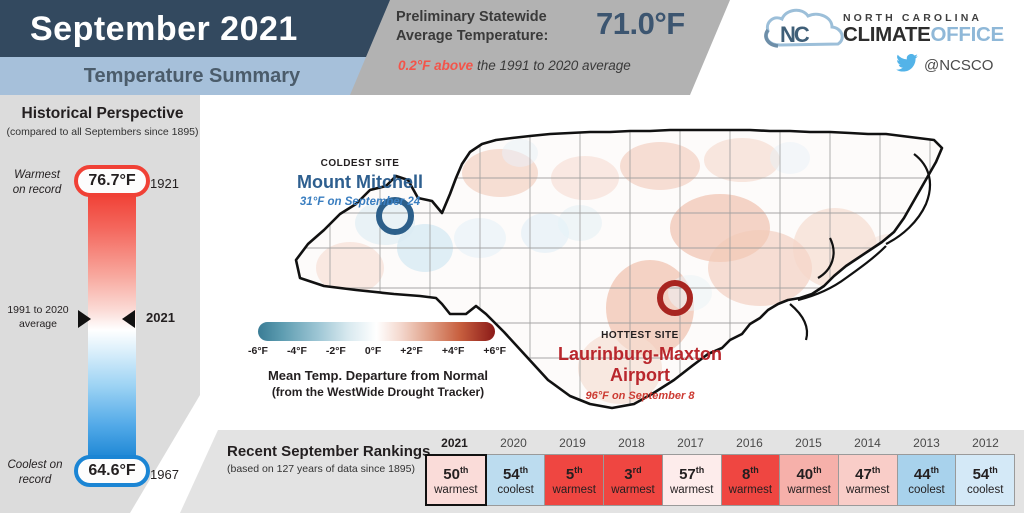  Describe the element at coordinates (360, 163) in the screenshot. I see `coldest-site-kicker: COLDEST SITE` at that location.